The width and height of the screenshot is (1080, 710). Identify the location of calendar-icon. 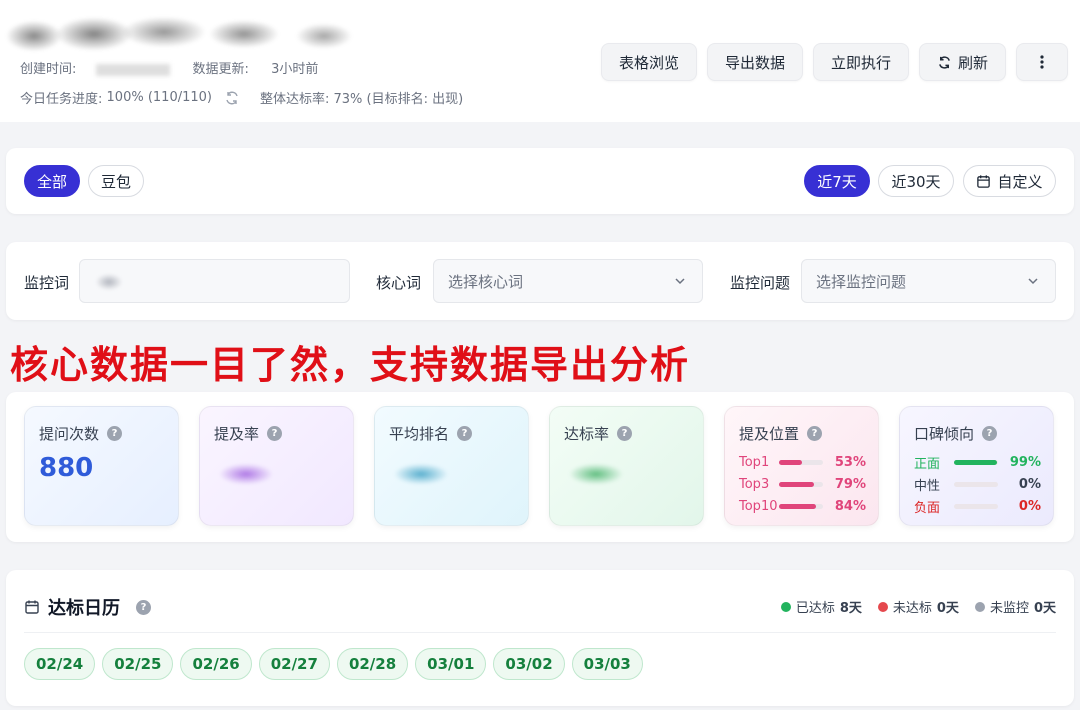
(984, 181).